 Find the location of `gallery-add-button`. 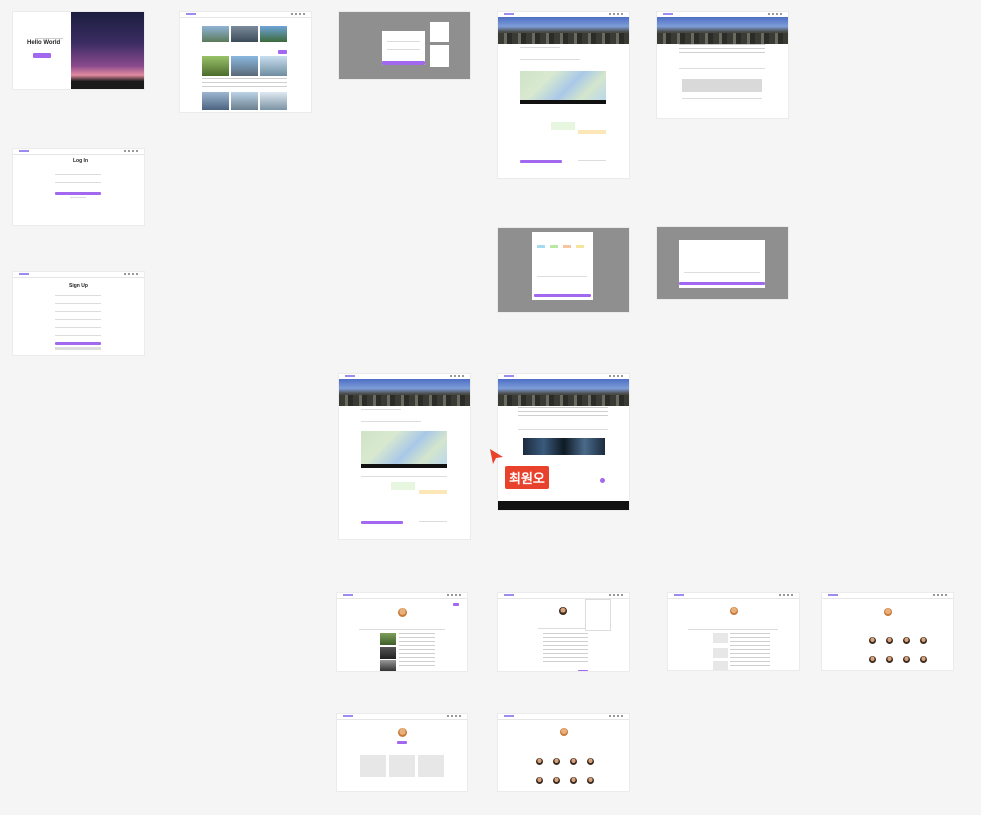

gallery-add-button is located at coordinates (282, 52).